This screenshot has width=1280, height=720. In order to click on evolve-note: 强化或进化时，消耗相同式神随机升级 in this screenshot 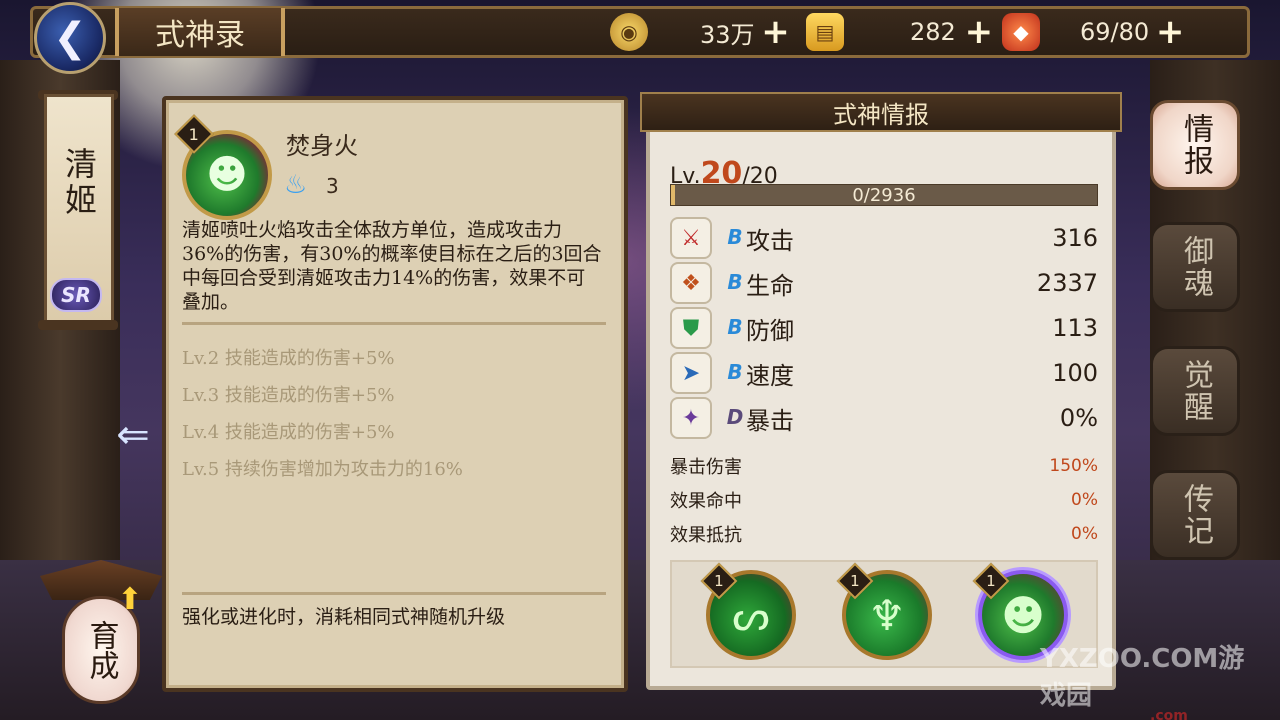, I will do `click(344, 617)`.